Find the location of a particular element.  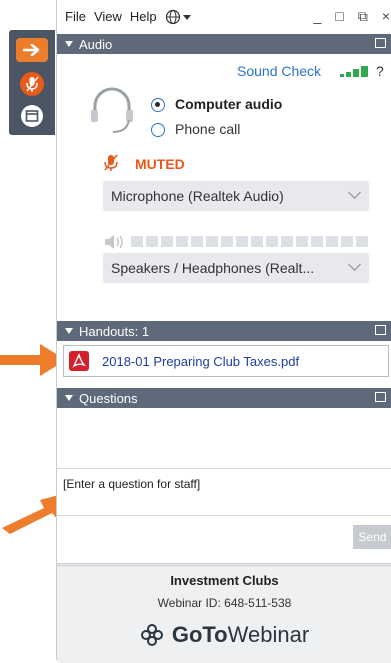

menu-file: File is located at coordinates (75, 16).